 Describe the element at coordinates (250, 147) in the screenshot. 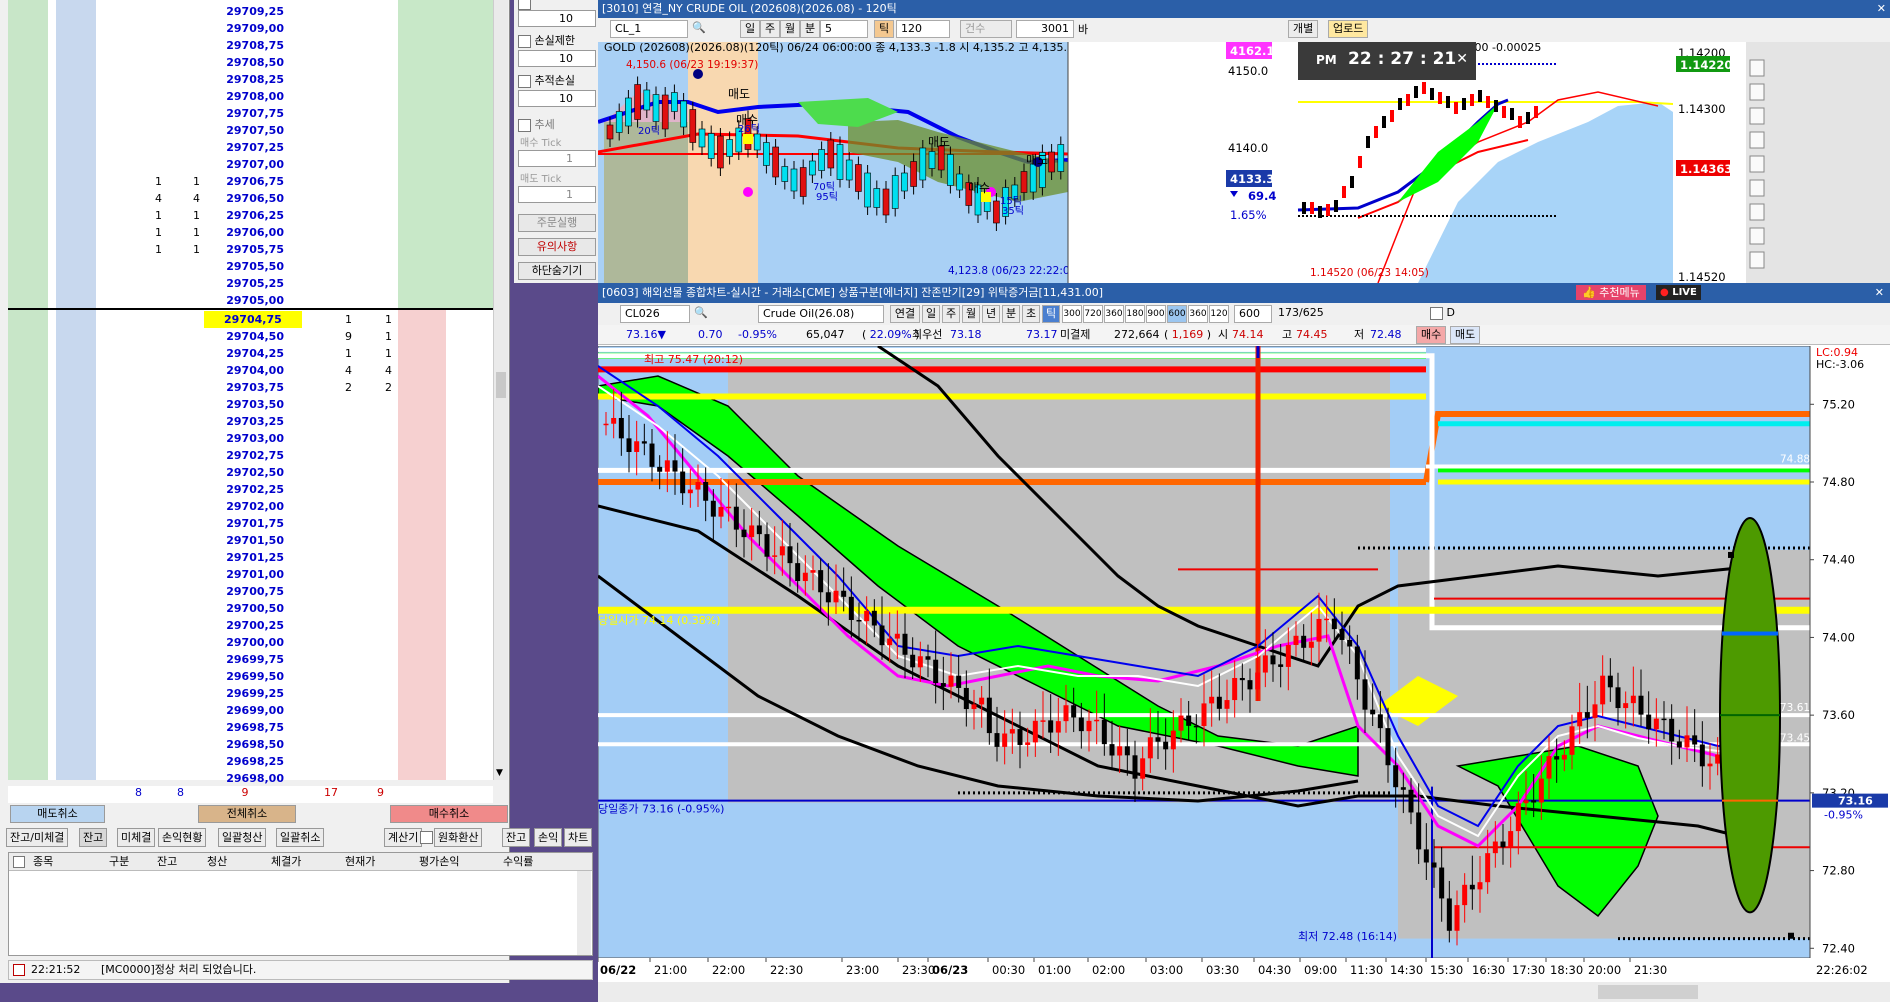

I see `order-row: 29707,25` at that location.